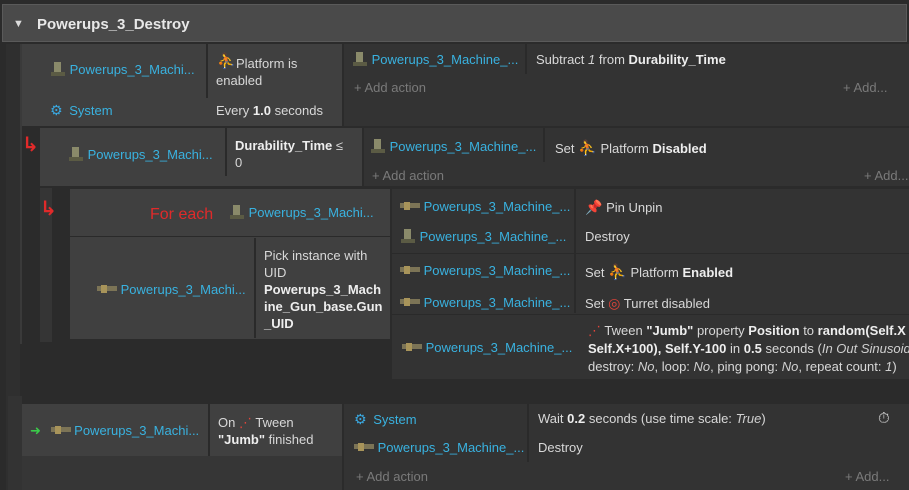 This screenshot has height=490, width=909. Describe the element at coordinates (594, 207) in the screenshot. I see `pin-icon: 📌` at that location.